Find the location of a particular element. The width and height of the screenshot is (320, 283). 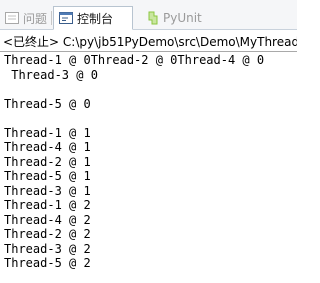

console-icon is located at coordinates (66, 18).